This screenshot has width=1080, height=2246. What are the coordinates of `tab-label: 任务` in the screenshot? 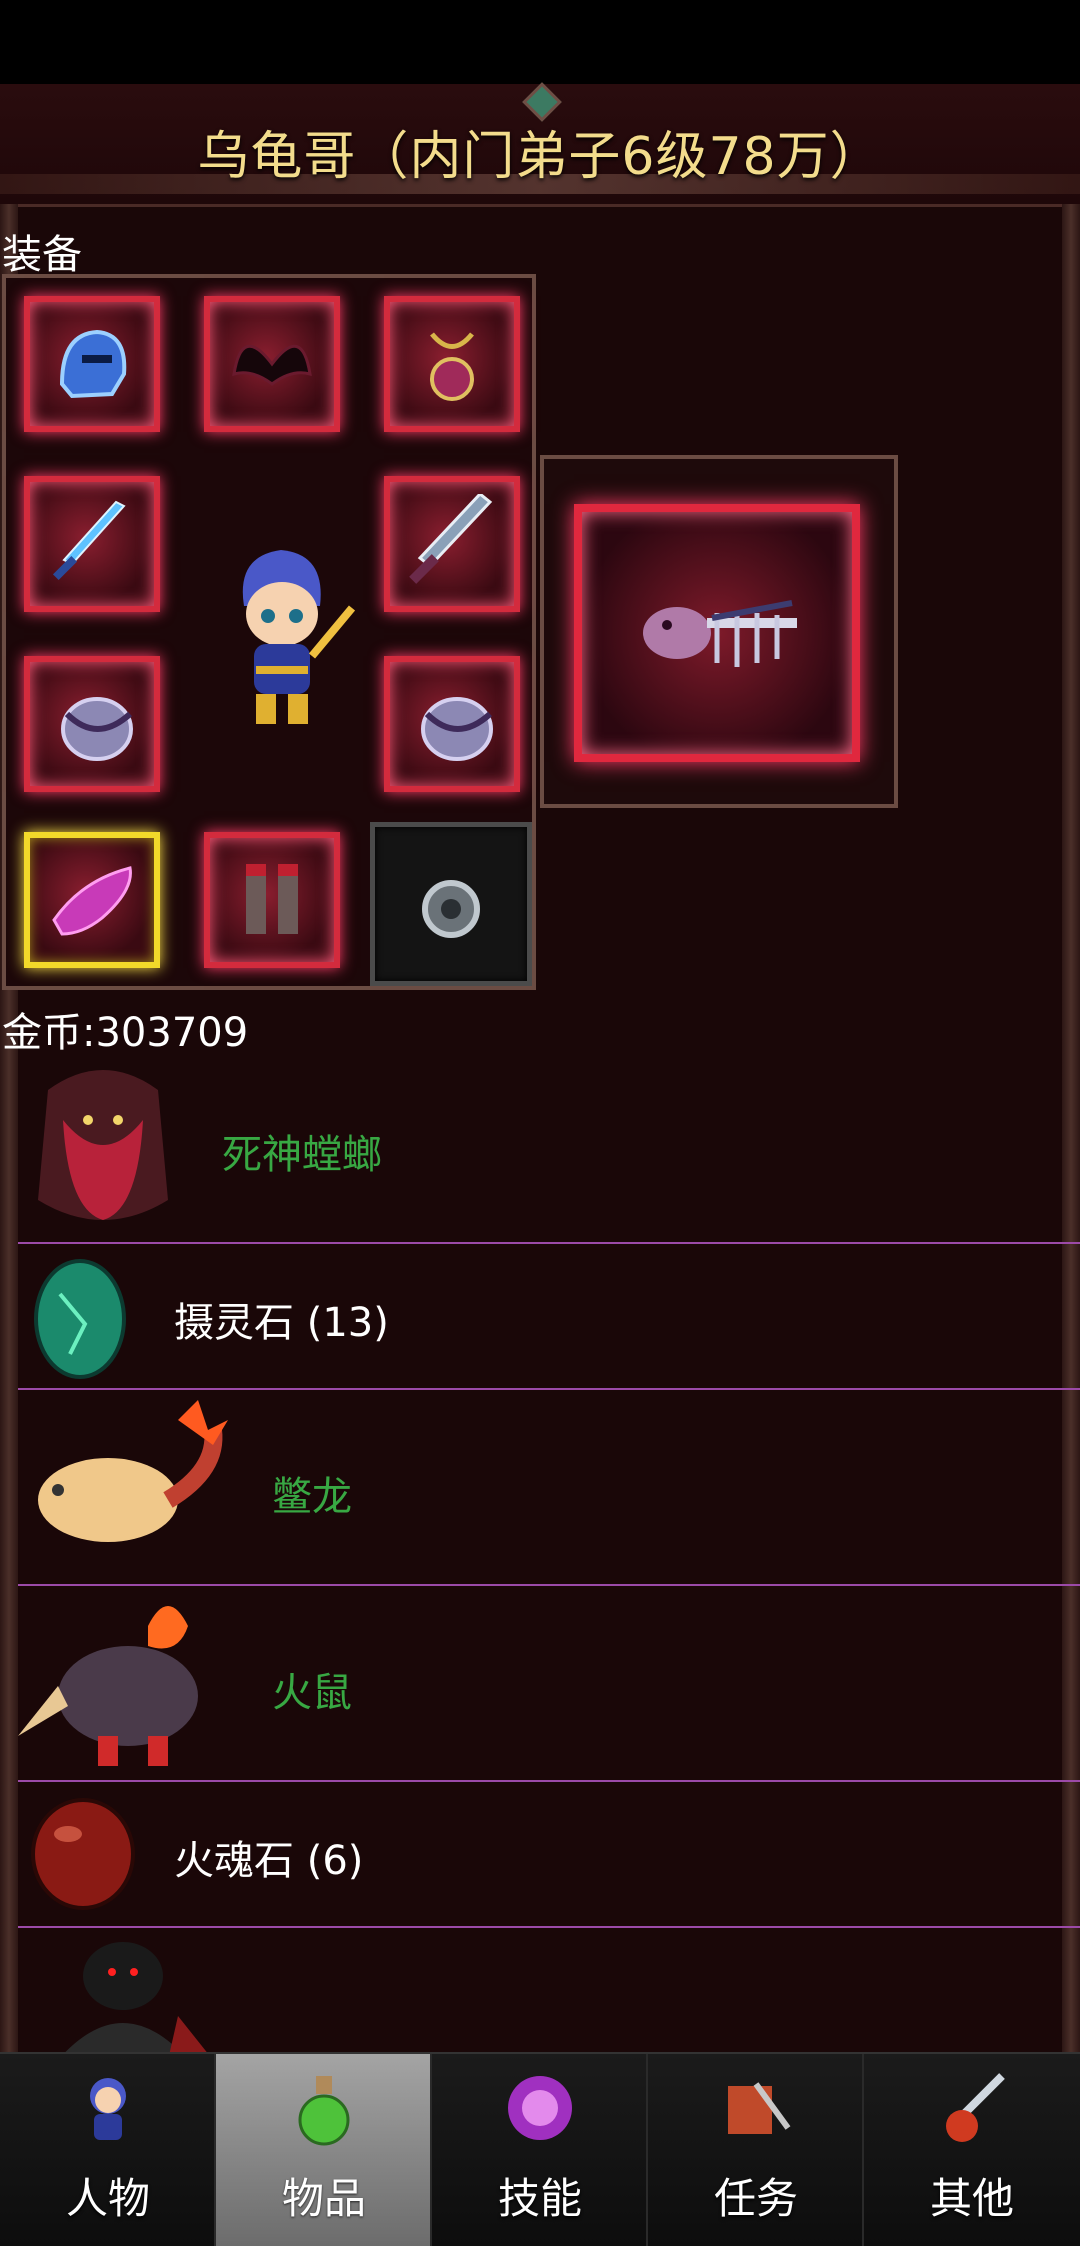 It's located at (755, 2198).